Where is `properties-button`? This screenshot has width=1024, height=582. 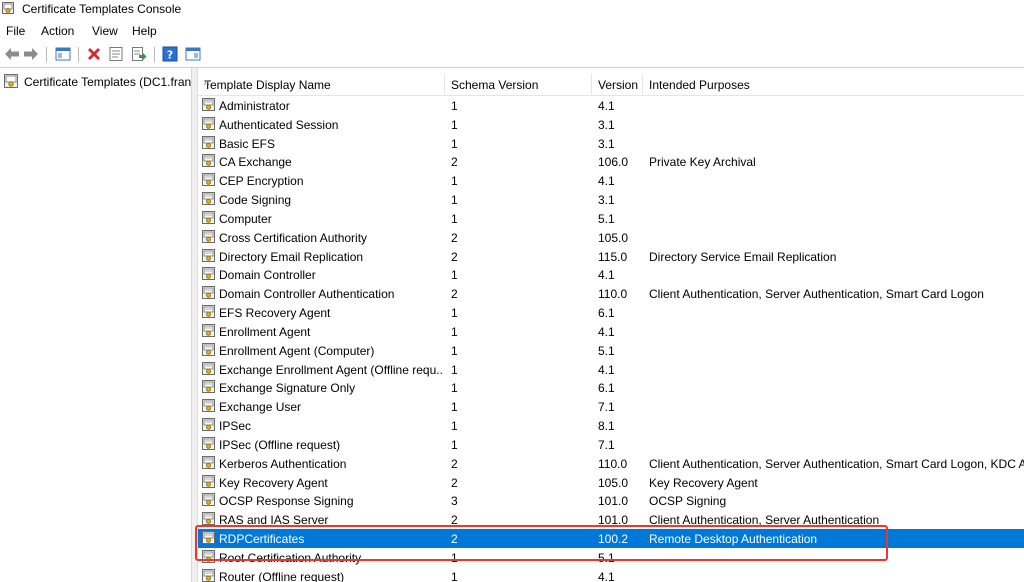
properties-button is located at coordinates (116, 54).